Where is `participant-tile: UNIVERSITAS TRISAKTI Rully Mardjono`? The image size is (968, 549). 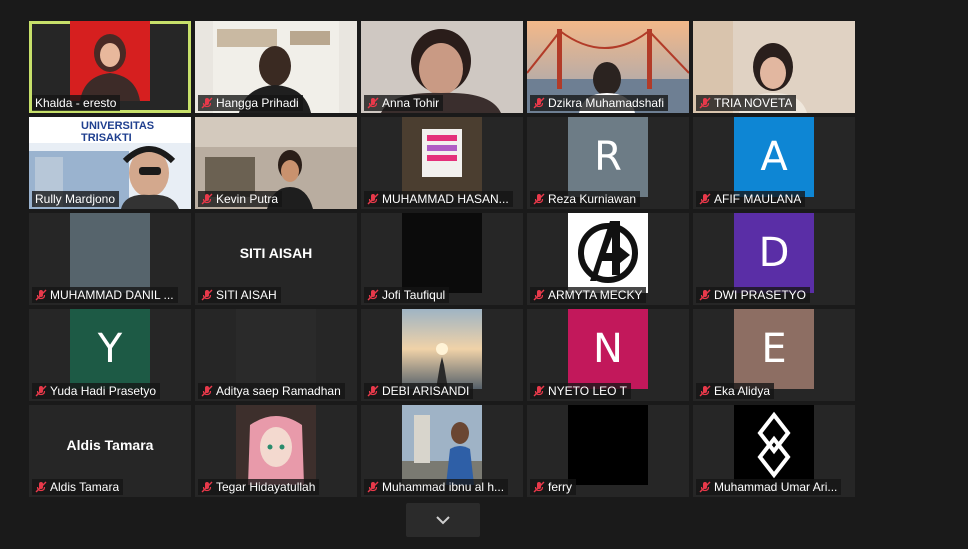 participant-tile: UNIVERSITAS TRISAKTI Rully Mardjono is located at coordinates (110, 163).